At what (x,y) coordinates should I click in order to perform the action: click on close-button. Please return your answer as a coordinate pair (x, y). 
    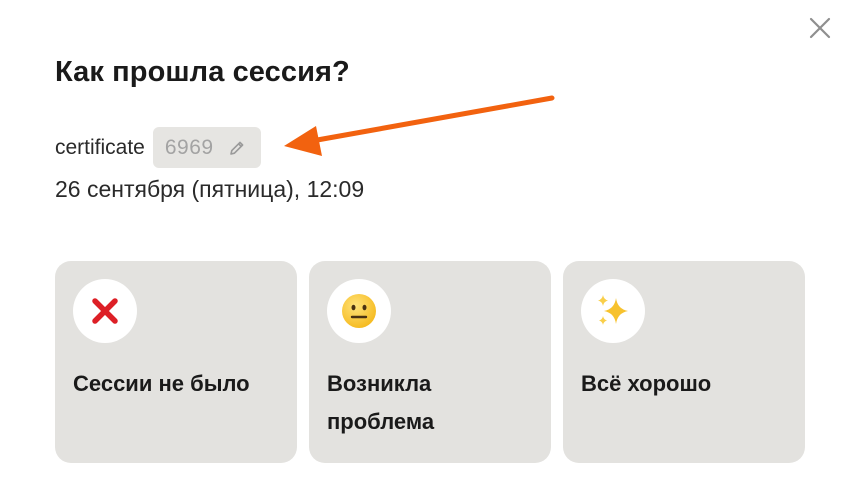
    Looking at the image, I should click on (820, 28).